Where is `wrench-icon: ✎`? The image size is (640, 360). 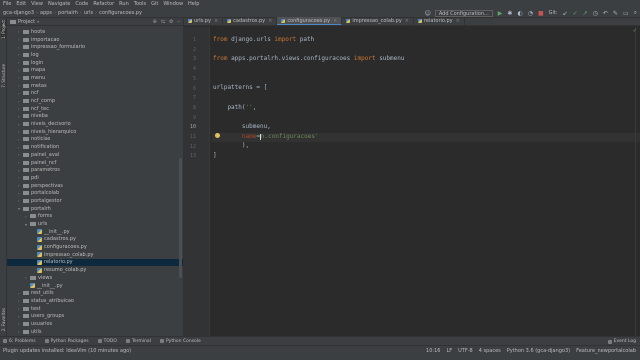 wrench-icon: ✎ is located at coordinates (615, 13).